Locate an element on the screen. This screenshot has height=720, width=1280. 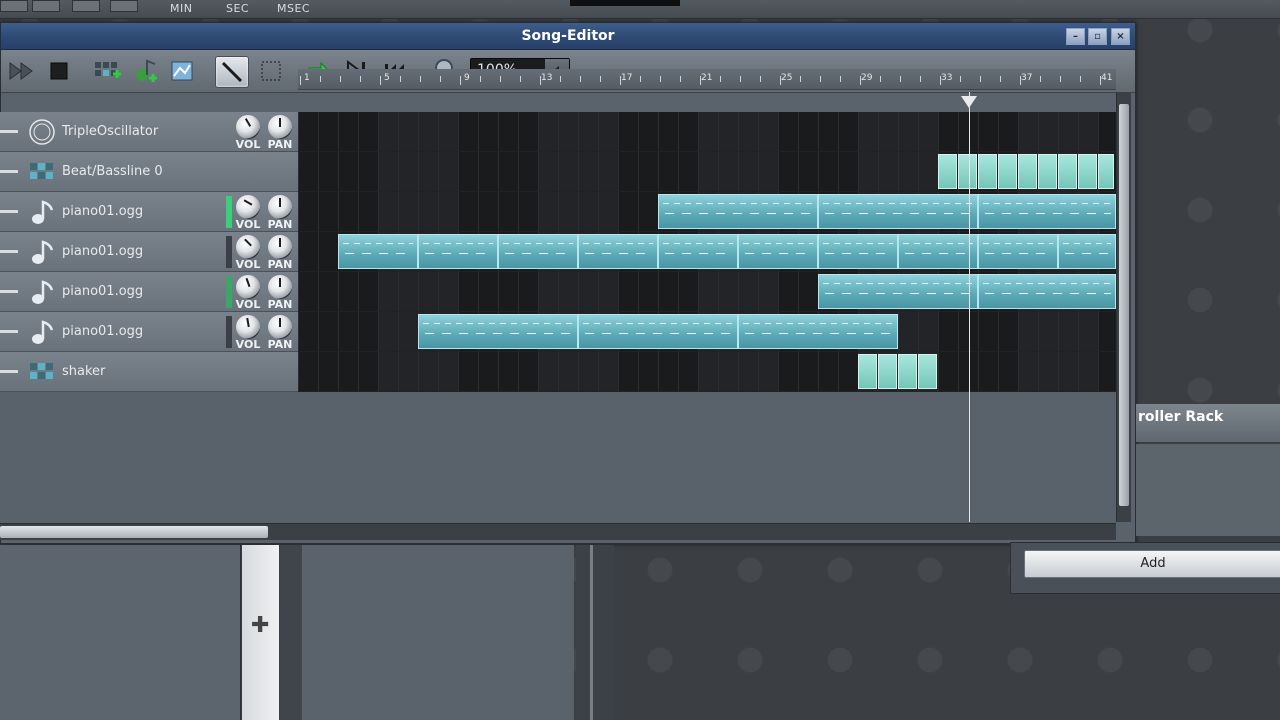
track-name: piano01.ogg is located at coordinates (103, 211).